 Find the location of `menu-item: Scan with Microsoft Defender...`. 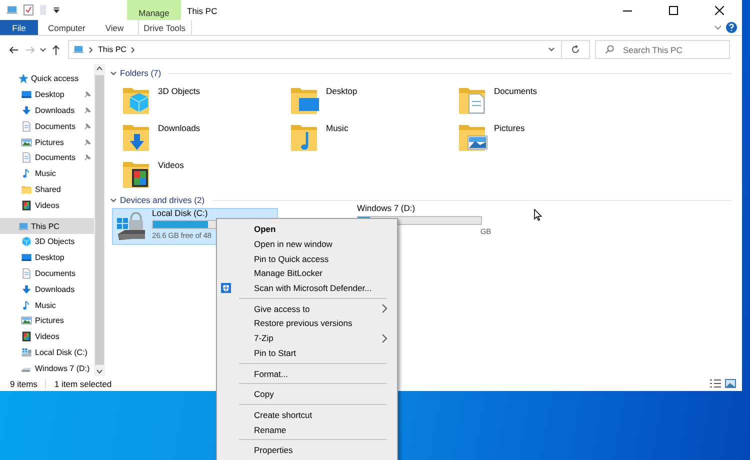

menu-item: Scan with Microsoft Defender... is located at coordinates (307, 288).